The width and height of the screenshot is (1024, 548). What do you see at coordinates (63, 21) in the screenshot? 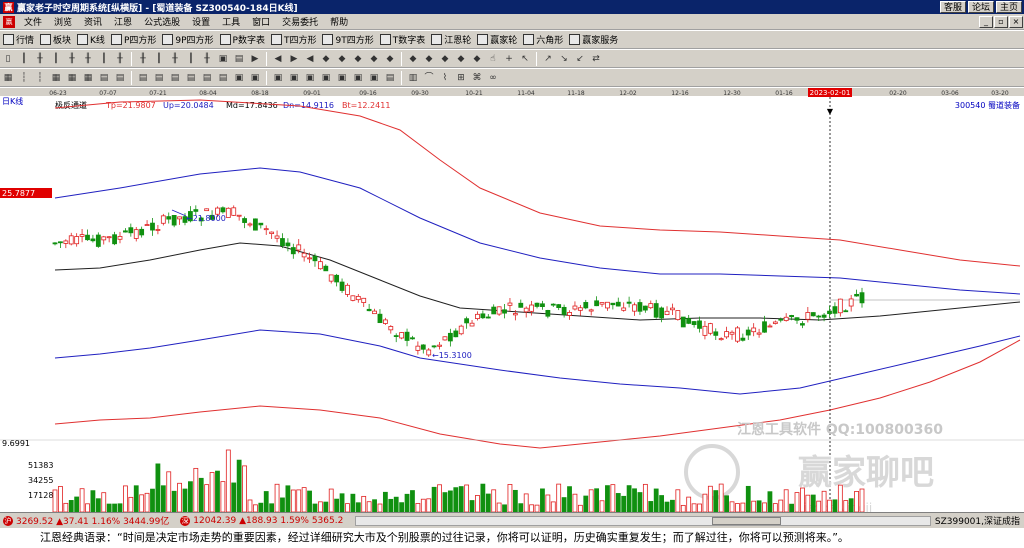
I see `menu-browse: 浏览` at bounding box center [63, 21].